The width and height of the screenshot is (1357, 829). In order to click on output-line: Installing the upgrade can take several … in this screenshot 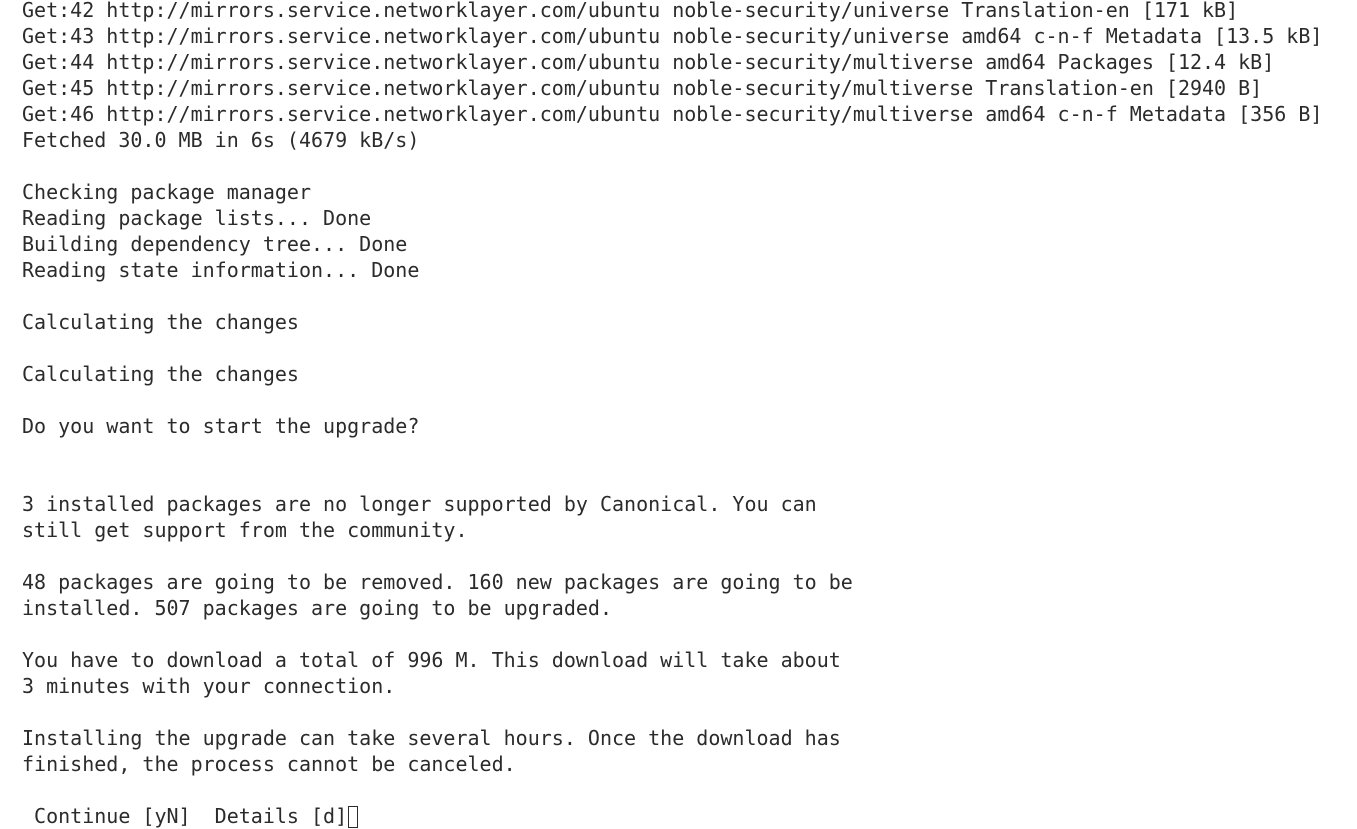, I will do `click(431, 738)`.